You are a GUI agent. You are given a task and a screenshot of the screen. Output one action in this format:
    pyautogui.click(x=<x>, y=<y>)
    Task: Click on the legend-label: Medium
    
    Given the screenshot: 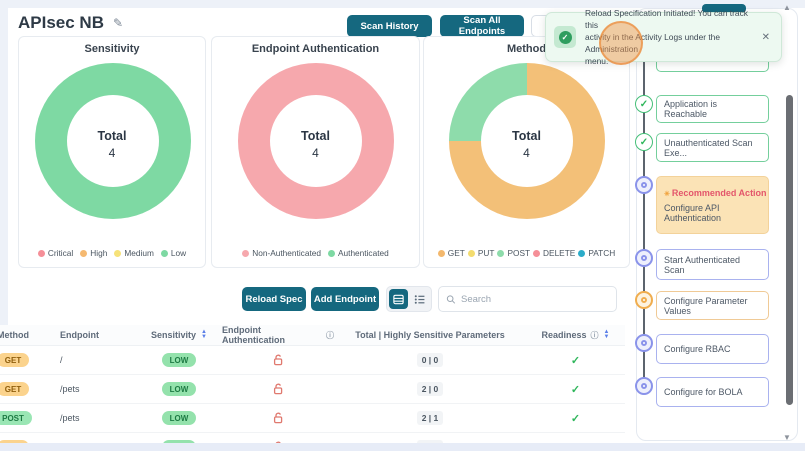 What is the action you would take?
    pyautogui.click(x=139, y=253)
    